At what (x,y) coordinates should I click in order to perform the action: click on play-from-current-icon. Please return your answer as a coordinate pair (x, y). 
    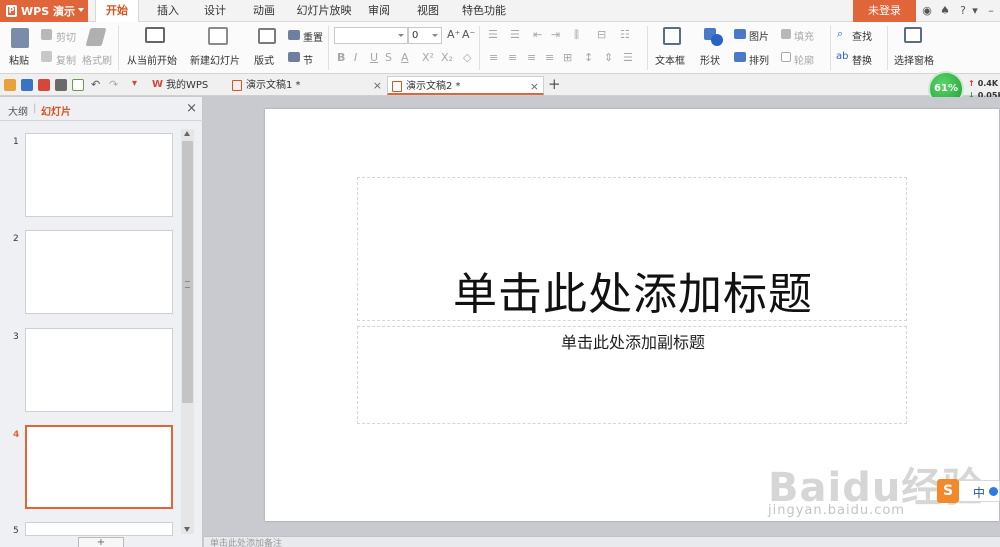
    Looking at the image, I should click on (155, 35).